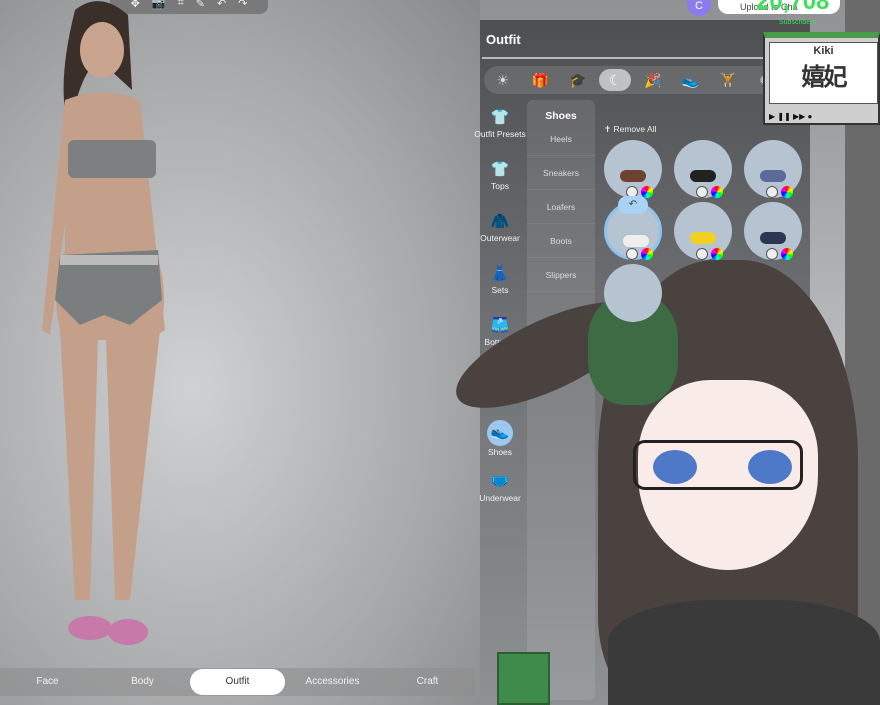 This screenshot has width=880, height=705. I want to click on sleep-moon-icon: ☾, so click(615, 80).